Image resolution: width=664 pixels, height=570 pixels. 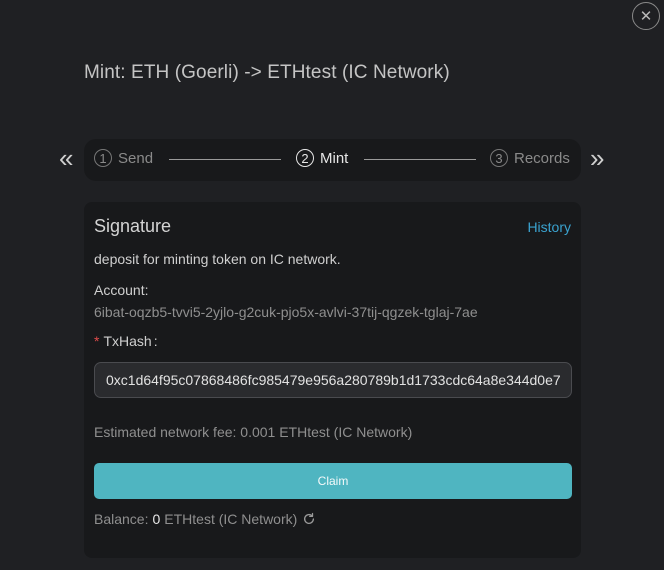 I want to click on balance-label: Balance:, so click(x=121, y=519).